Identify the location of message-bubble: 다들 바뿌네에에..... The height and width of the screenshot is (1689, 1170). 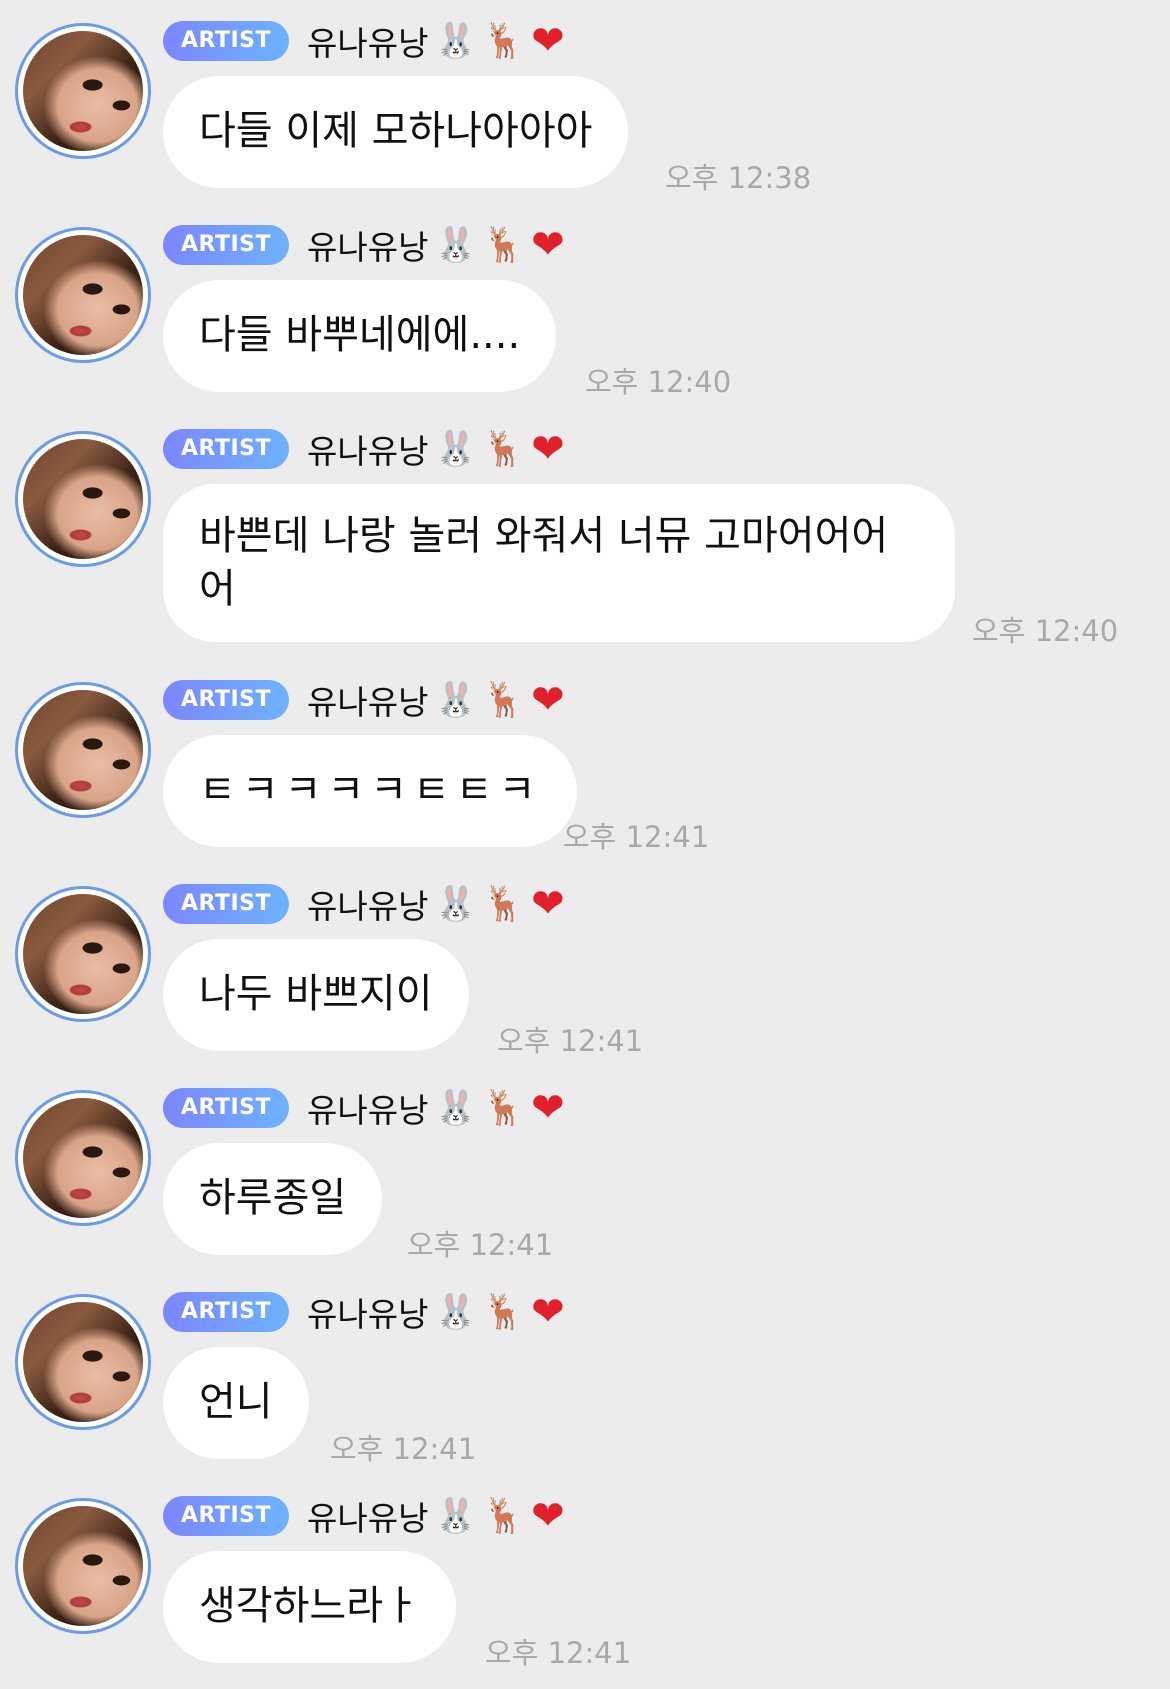
(360, 336).